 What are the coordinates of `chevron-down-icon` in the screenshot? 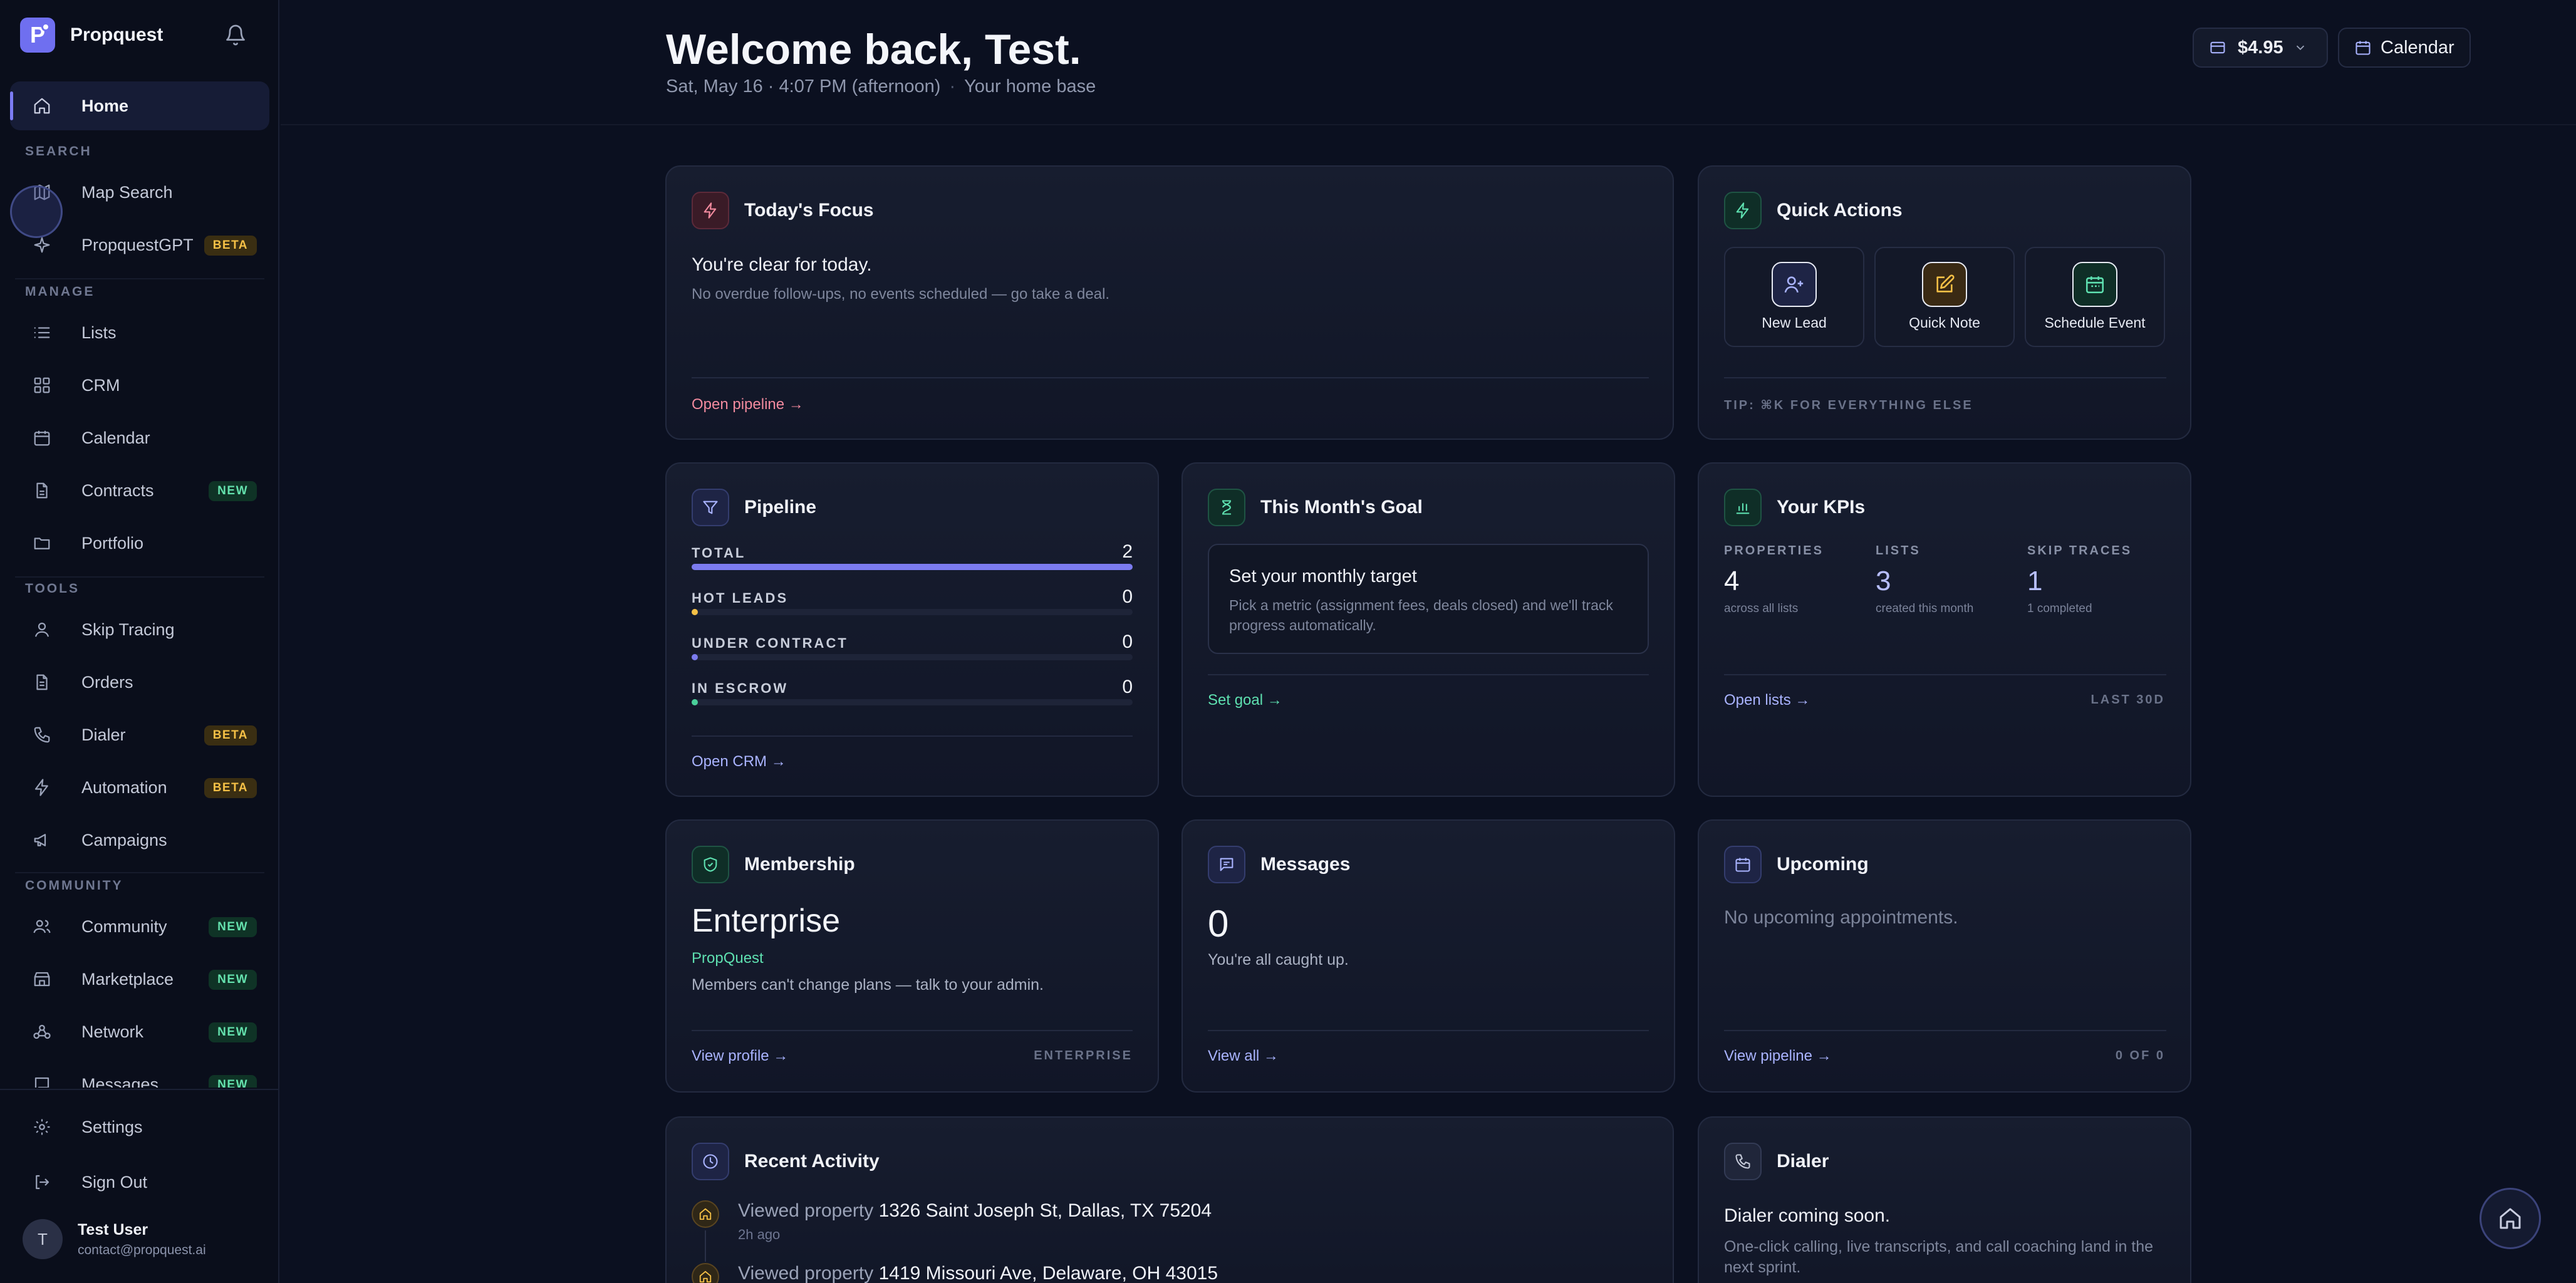 It's located at (2300, 48).